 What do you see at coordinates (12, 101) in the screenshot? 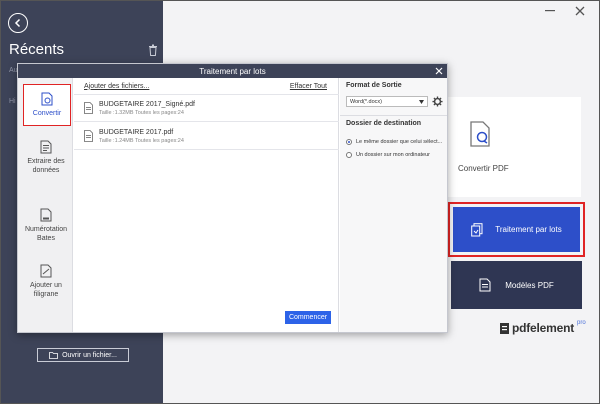
I see `recent-group-label: Hi` at bounding box center [12, 101].